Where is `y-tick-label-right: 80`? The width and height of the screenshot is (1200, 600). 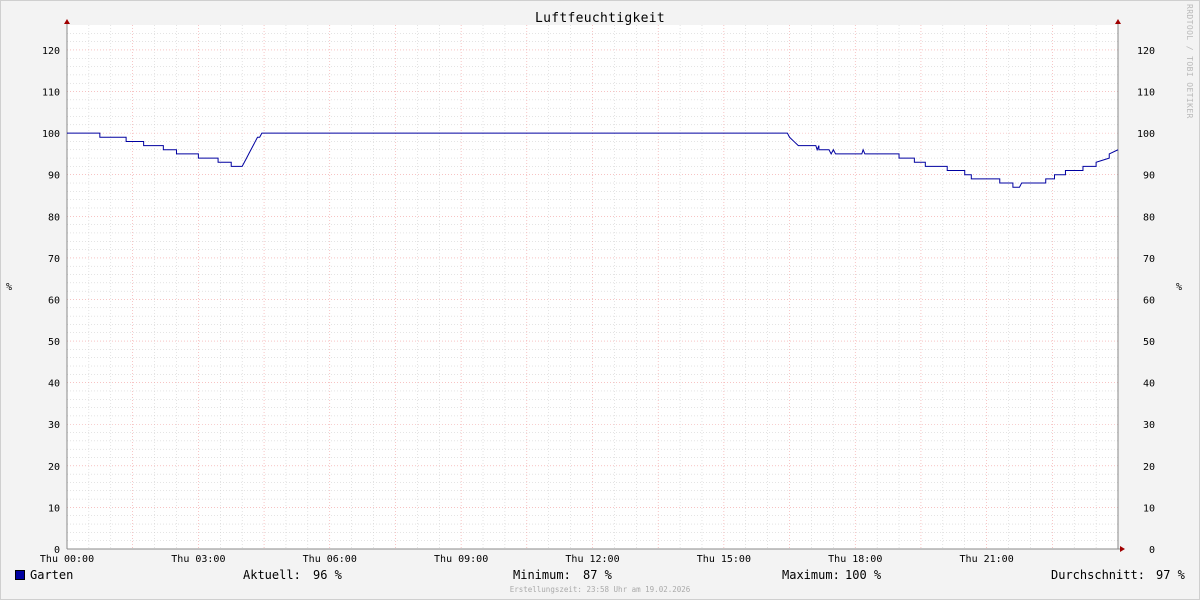 y-tick-label-right: 80 is located at coordinates (1149, 217).